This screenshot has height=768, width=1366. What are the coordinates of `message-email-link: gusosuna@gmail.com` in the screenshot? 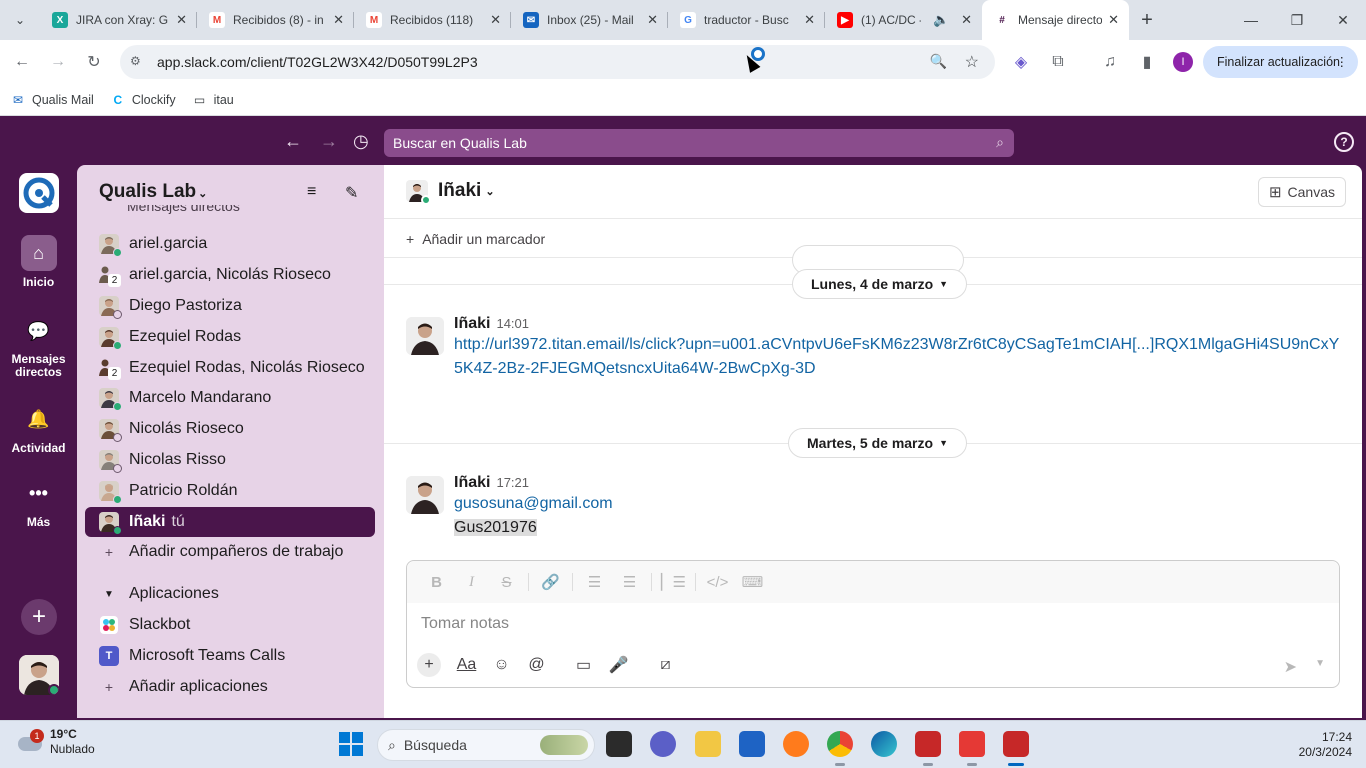 It's located at (900, 504).